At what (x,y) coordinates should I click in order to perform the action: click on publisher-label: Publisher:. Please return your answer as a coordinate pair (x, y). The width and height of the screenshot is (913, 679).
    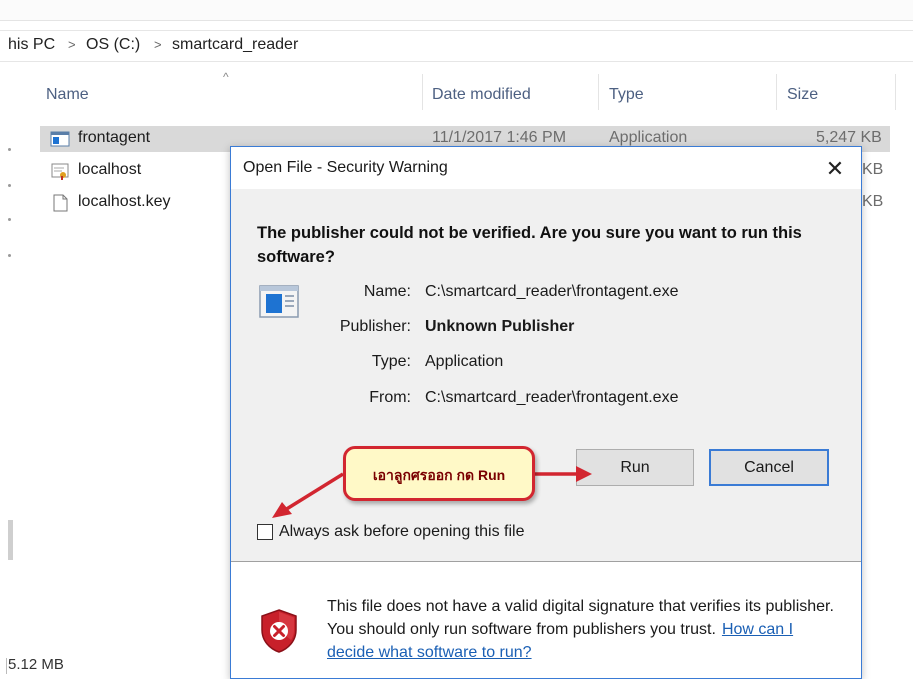
    Looking at the image, I should click on (375, 326).